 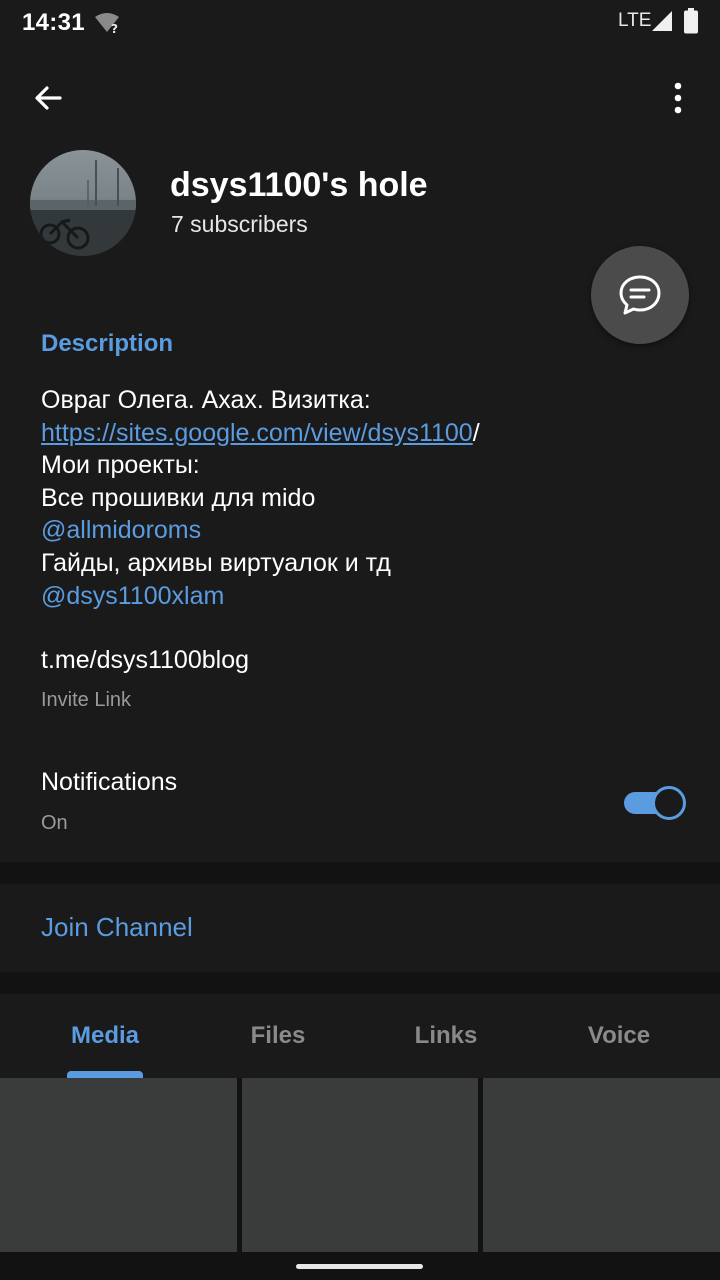 I want to click on status-bar: 14:31 ? LTE, so click(x=360, y=22).